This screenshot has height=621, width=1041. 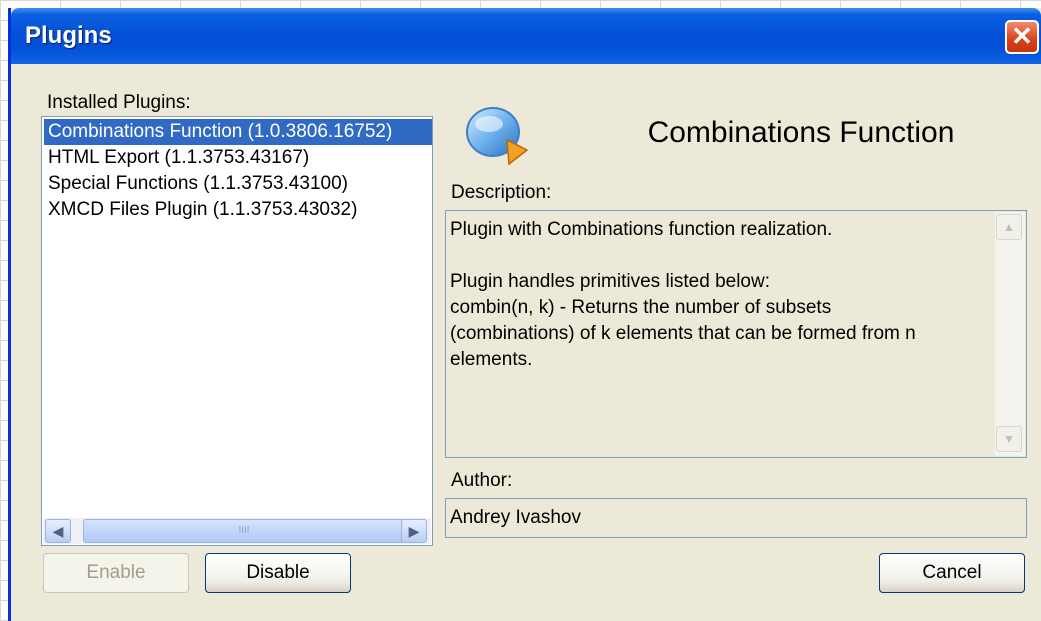 I want to click on author-label: Author:, so click(x=482, y=480).